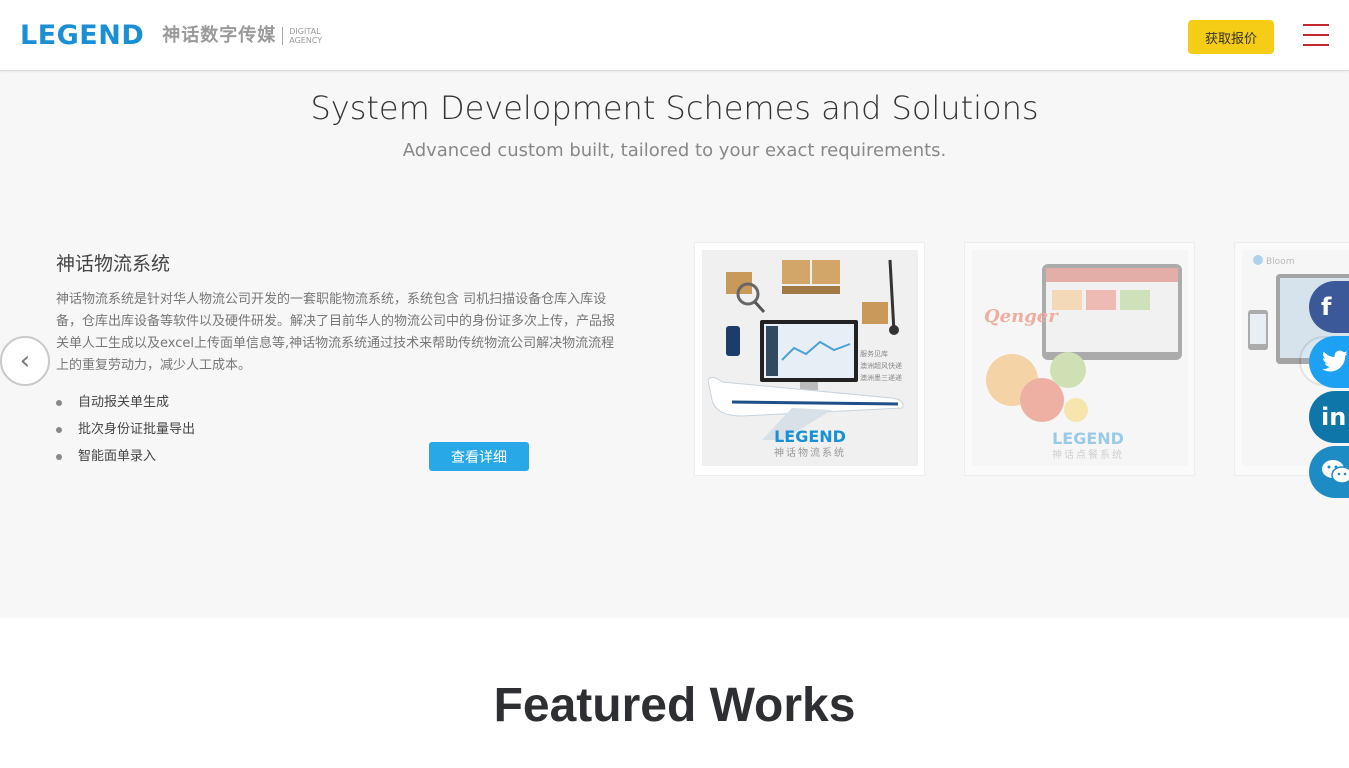 This screenshot has width=1349, height=768. I want to click on site-header: LEGEND 神话数字传媒 DIGITAL AGENCY 获取报价, so click(674, 35).